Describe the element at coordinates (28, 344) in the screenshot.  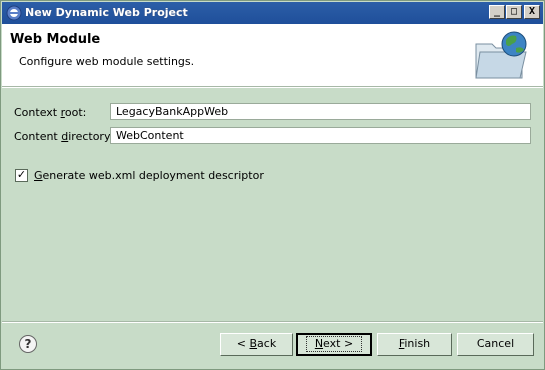
I see `help-icon: ?` at that location.